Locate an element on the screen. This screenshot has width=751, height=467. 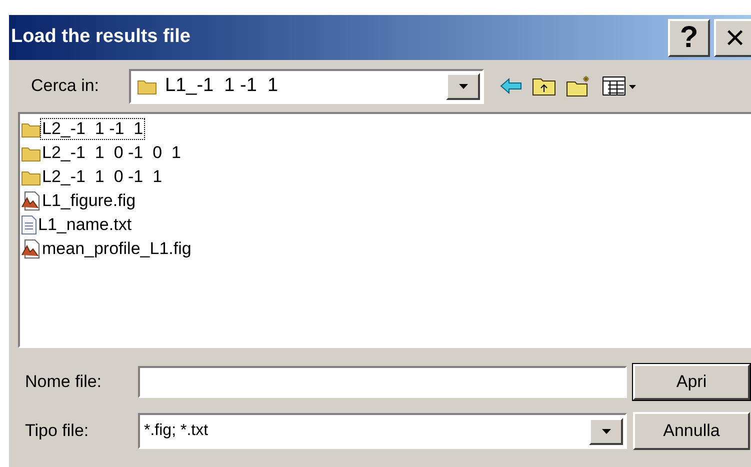
file-type-dropdown: *.fig; *.txt is located at coordinates (382, 431).